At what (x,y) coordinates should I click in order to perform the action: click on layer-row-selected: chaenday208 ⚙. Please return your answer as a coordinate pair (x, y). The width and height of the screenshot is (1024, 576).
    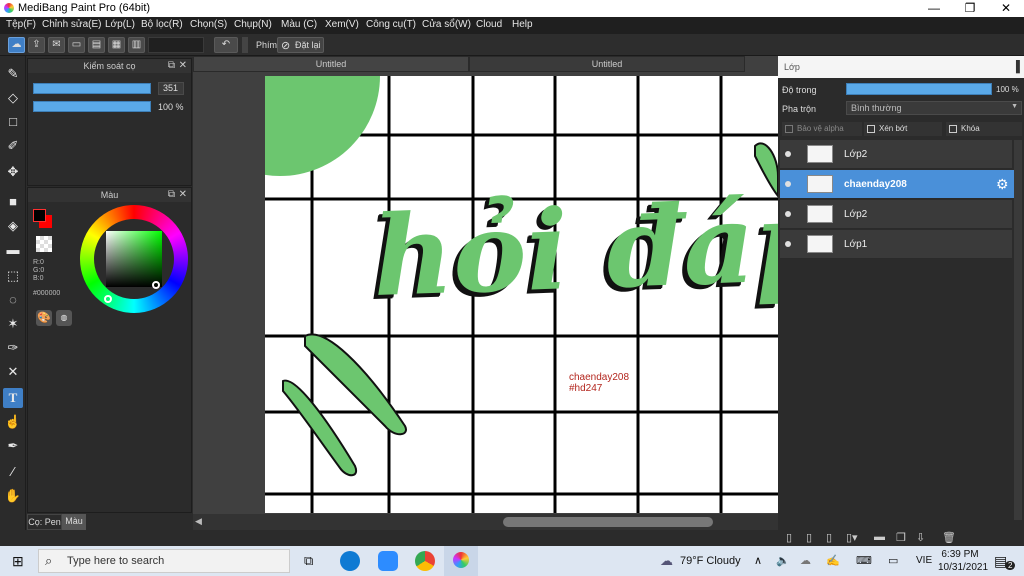
    Looking at the image, I should click on (897, 184).